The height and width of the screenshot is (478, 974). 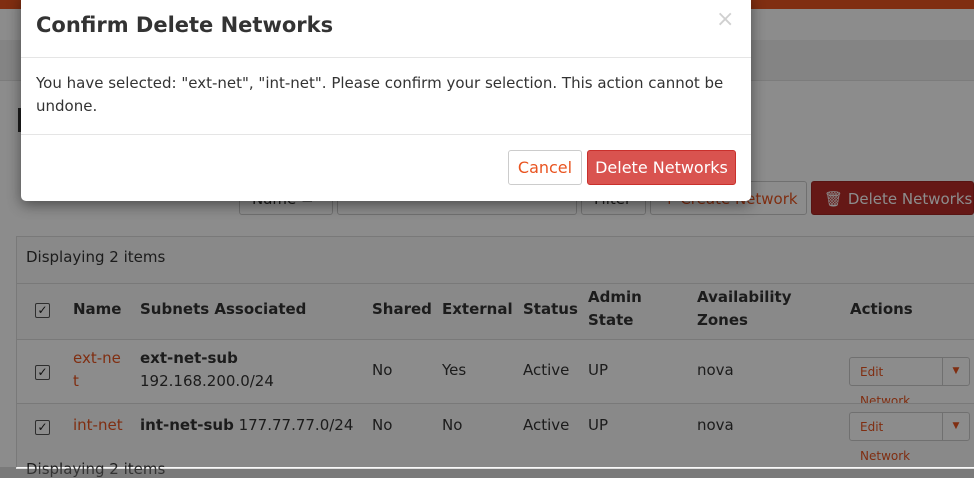 What do you see at coordinates (725, 19) in the screenshot?
I see `close-icon: ×` at bounding box center [725, 19].